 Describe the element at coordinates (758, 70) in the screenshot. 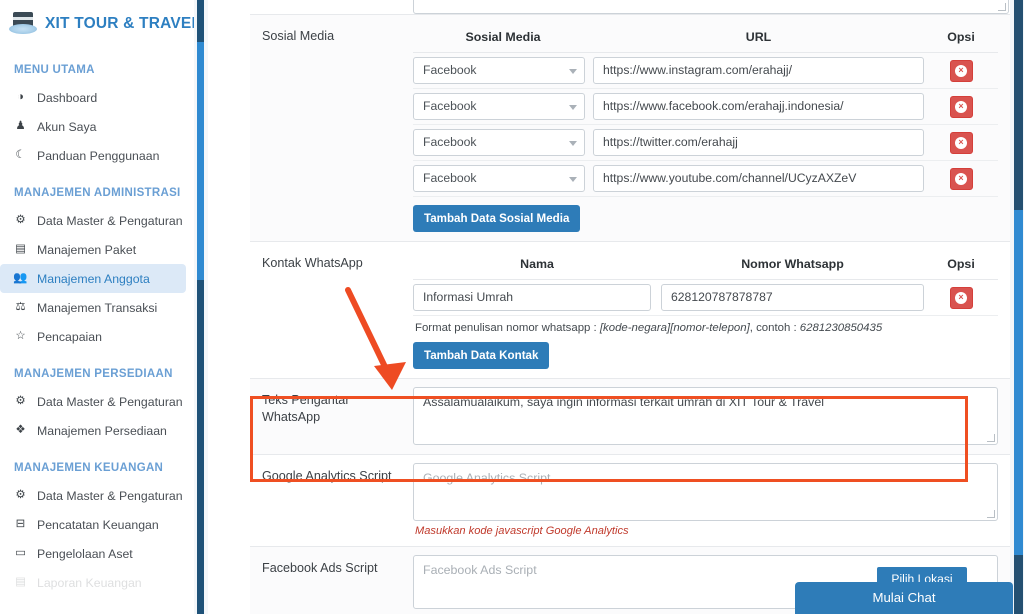

I see `sosial-media-url-input: https://www.instagram.com/erahajj/` at that location.